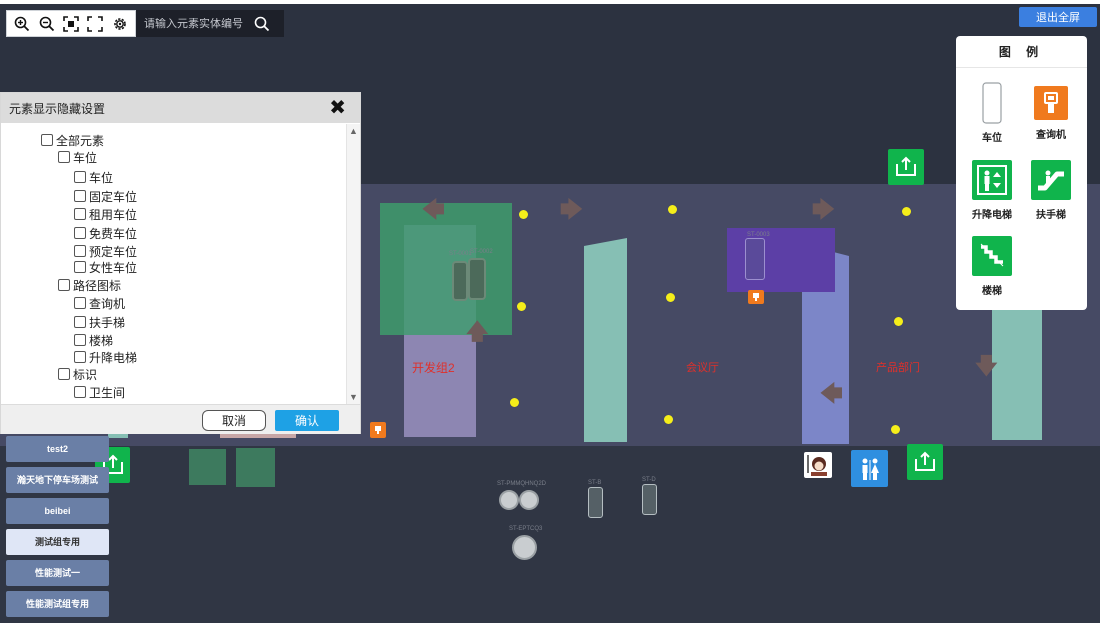 This screenshot has width=1100, height=623. I want to click on zone-label-conference: 会议厅, so click(702, 368).